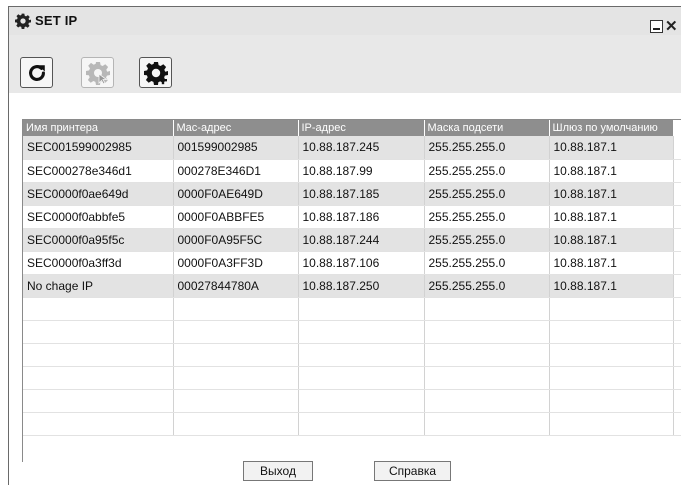 This screenshot has height=485, width=681. What do you see at coordinates (98, 148) in the screenshot?
I see `cell-printer-name: SEC001599002985` at bounding box center [98, 148].